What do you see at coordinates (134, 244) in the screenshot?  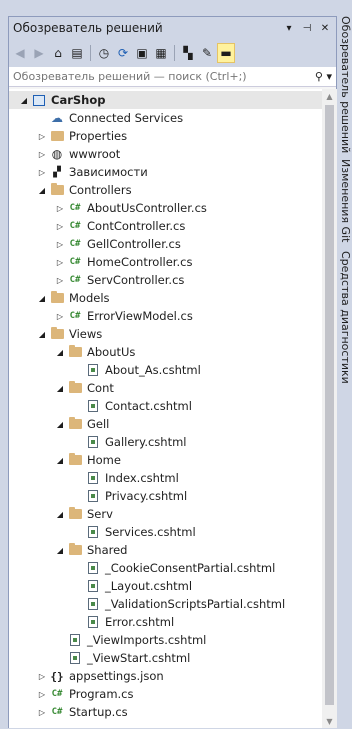 I see `tree-item-label: GellController.cs` at bounding box center [134, 244].